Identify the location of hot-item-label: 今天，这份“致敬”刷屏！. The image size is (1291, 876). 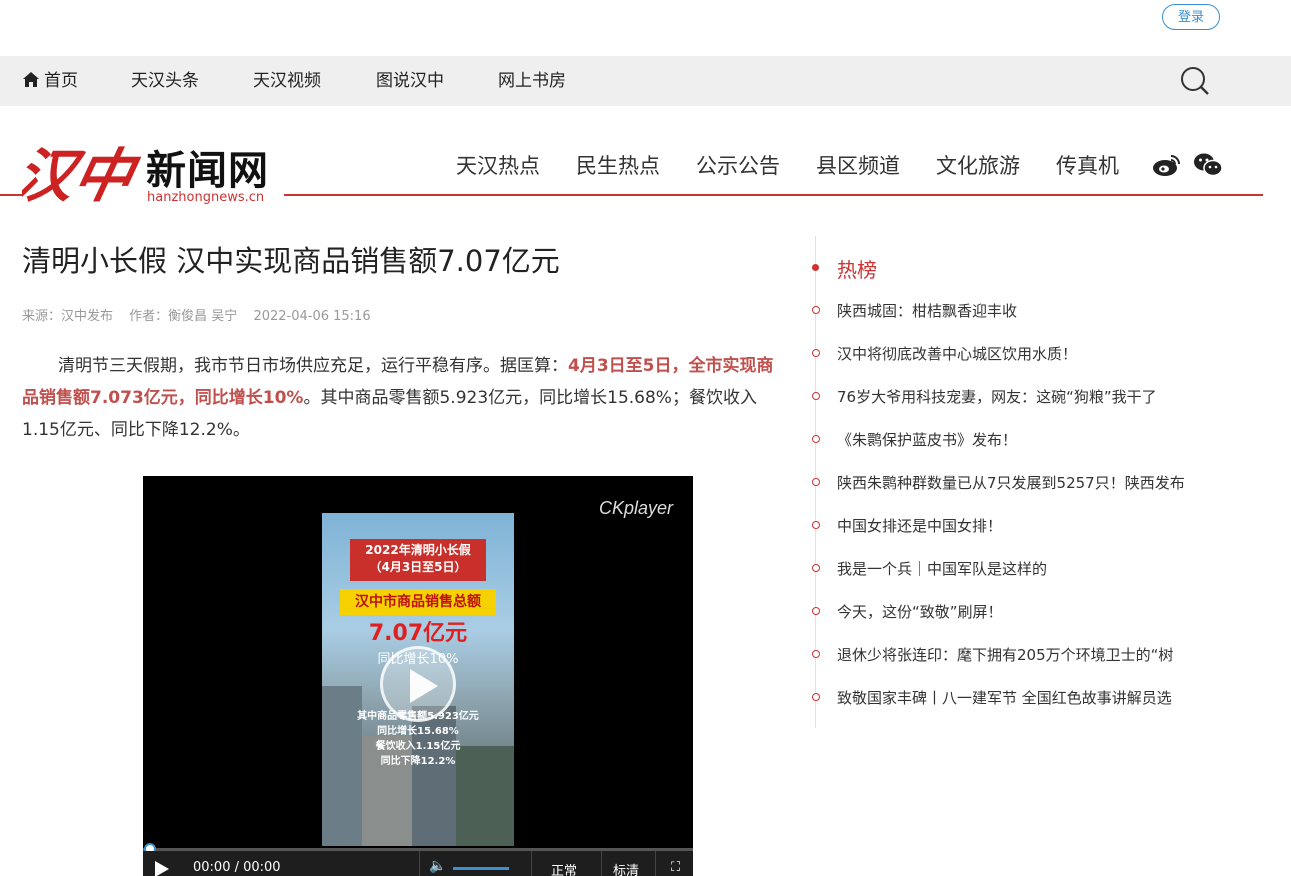
(920, 612).